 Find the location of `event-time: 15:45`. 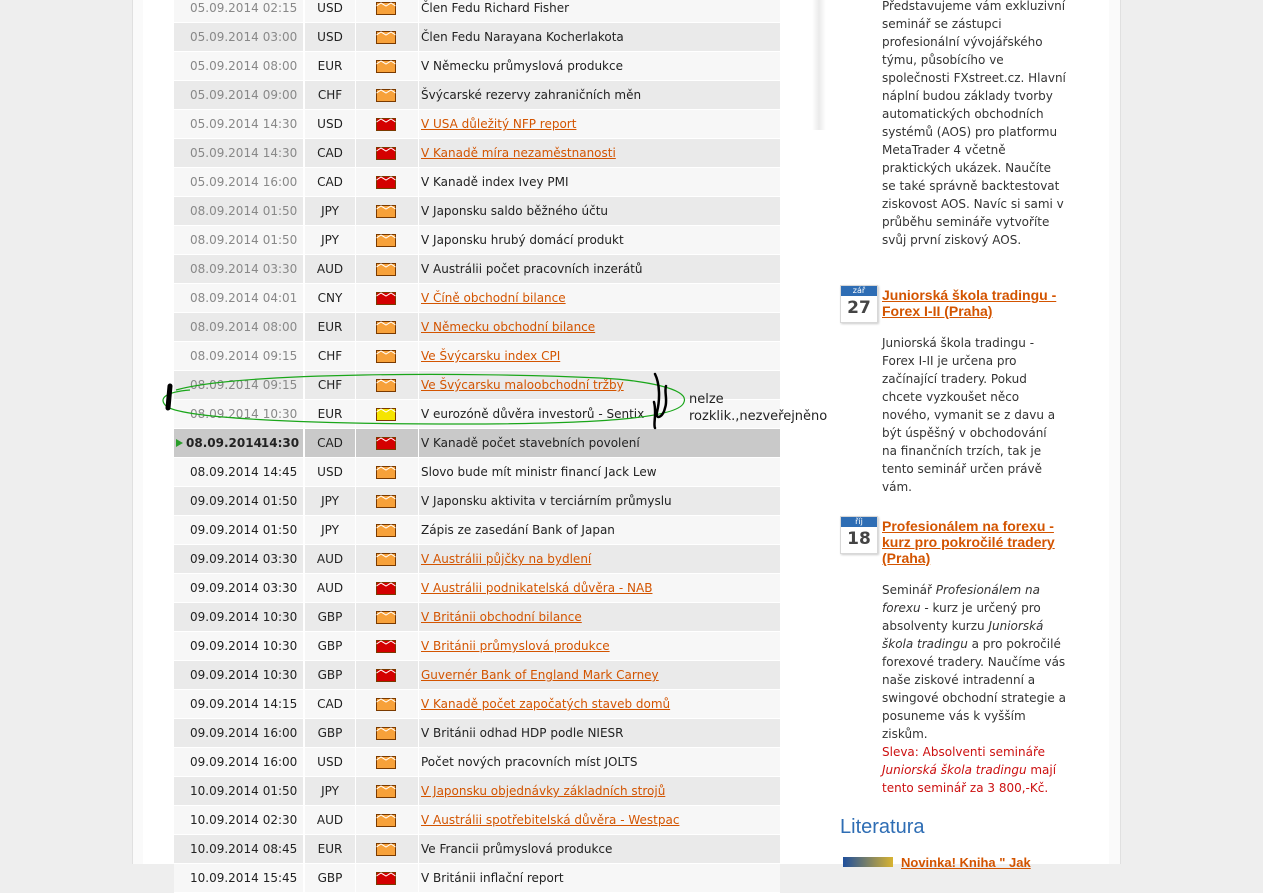

event-time: 15:45 is located at coordinates (280, 878).